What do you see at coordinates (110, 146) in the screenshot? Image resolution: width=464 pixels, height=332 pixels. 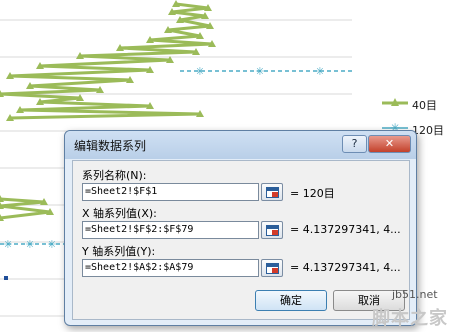 I see `dialog-title: 编辑数据系列` at bounding box center [110, 146].